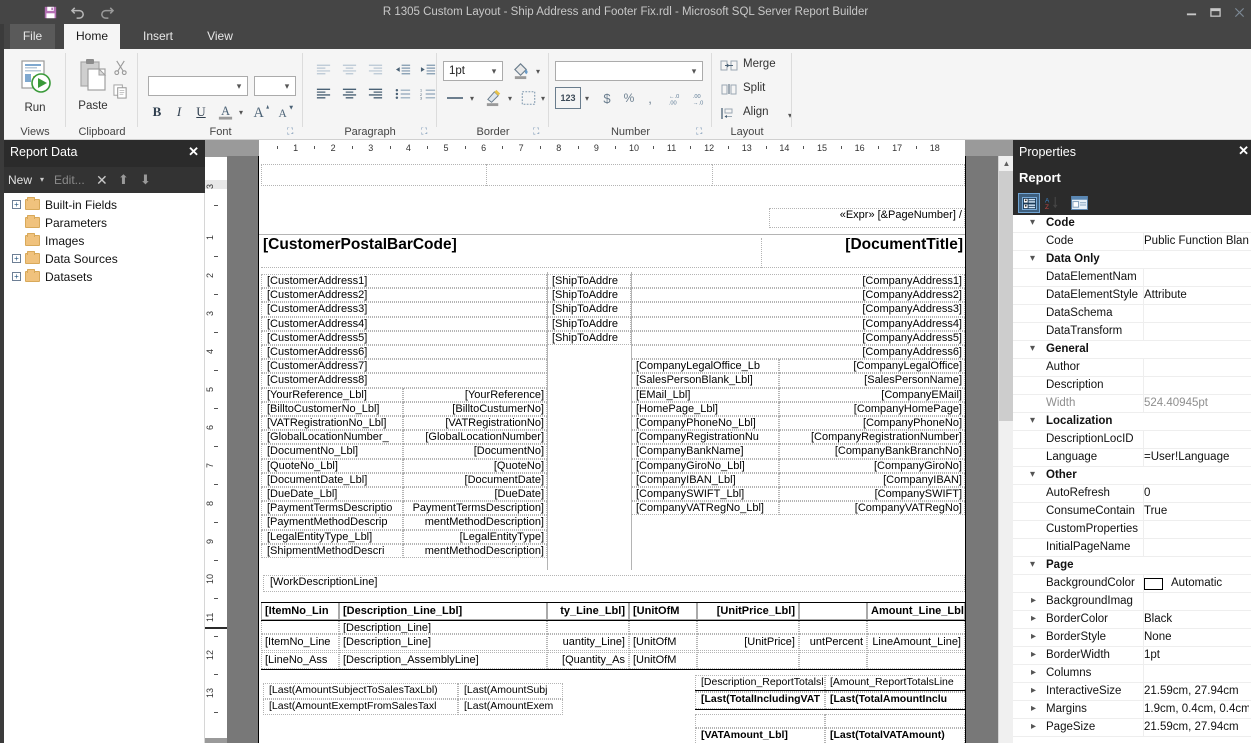 The image size is (1251, 743). I want to click on cut-icon, so click(120, 67).